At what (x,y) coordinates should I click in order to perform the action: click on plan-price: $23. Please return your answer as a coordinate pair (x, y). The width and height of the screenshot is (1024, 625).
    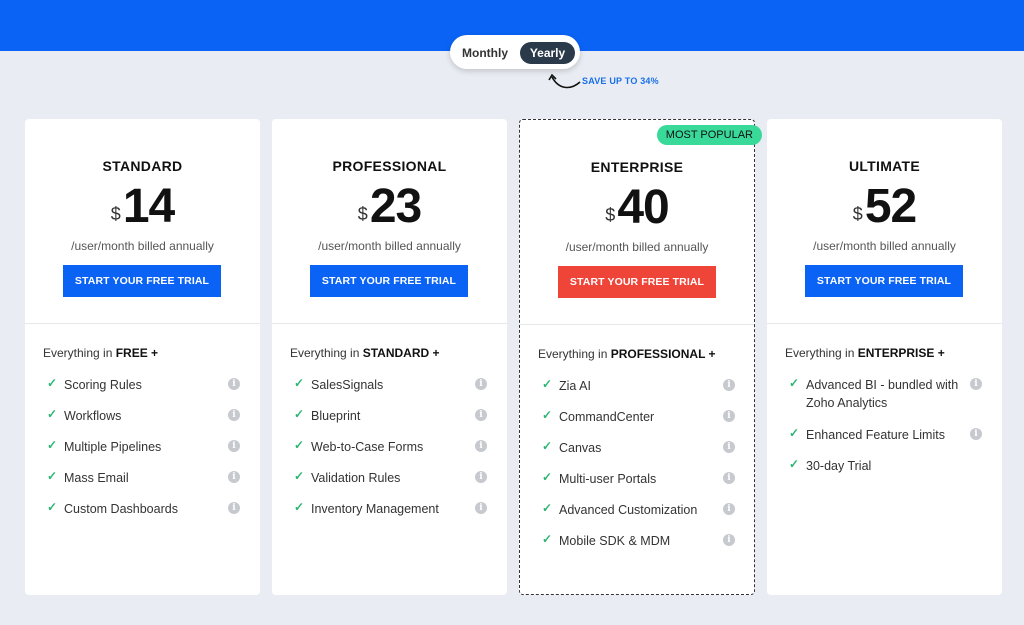
    Looking at the image, I should click on (389, 206).